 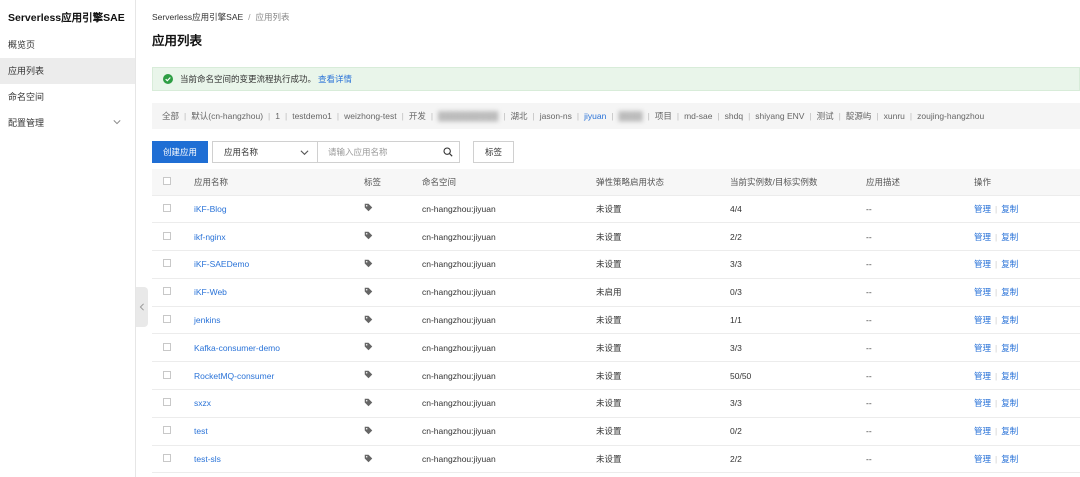 I want to click on sidebar-item-overview: 概览页, so click(x=67, y=45).